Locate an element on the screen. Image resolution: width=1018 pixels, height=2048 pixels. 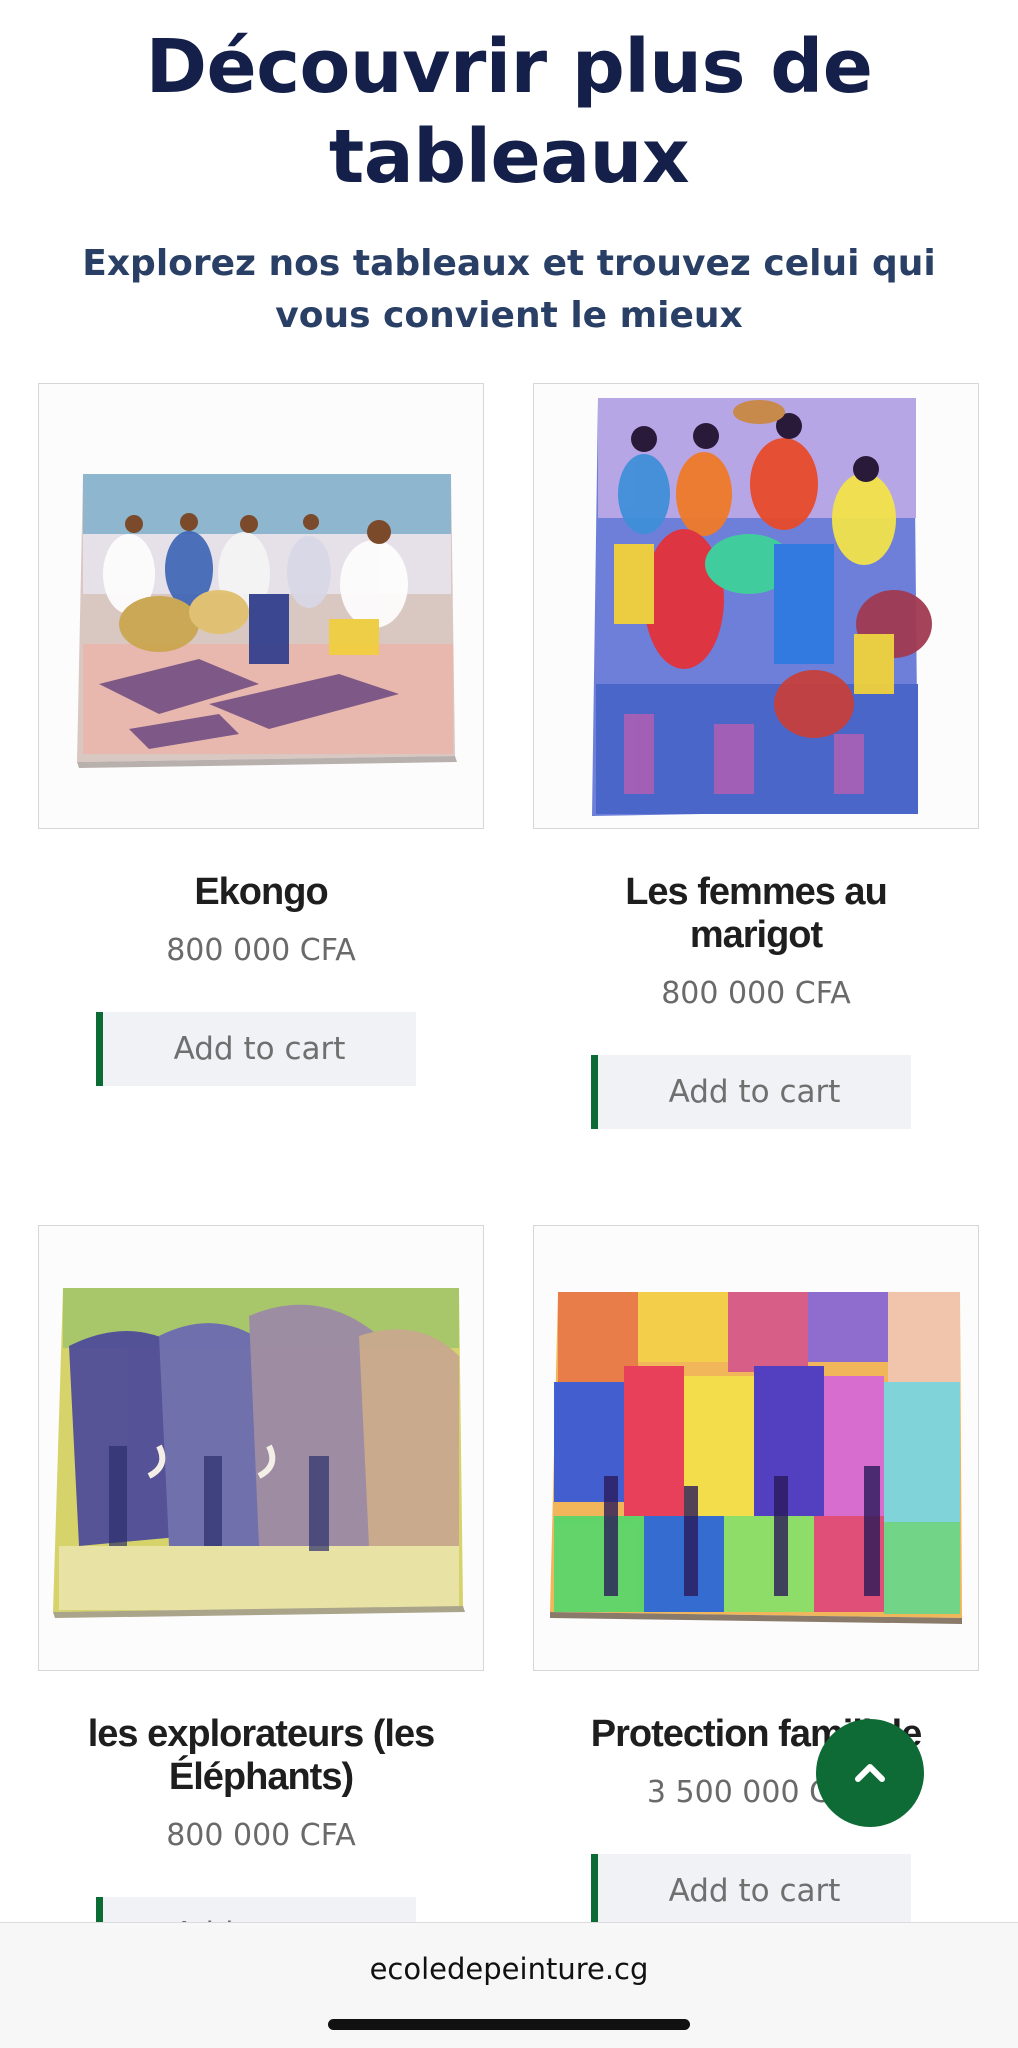
product-image-les-femmes-au-marigot is located at coordinates (756, 606).